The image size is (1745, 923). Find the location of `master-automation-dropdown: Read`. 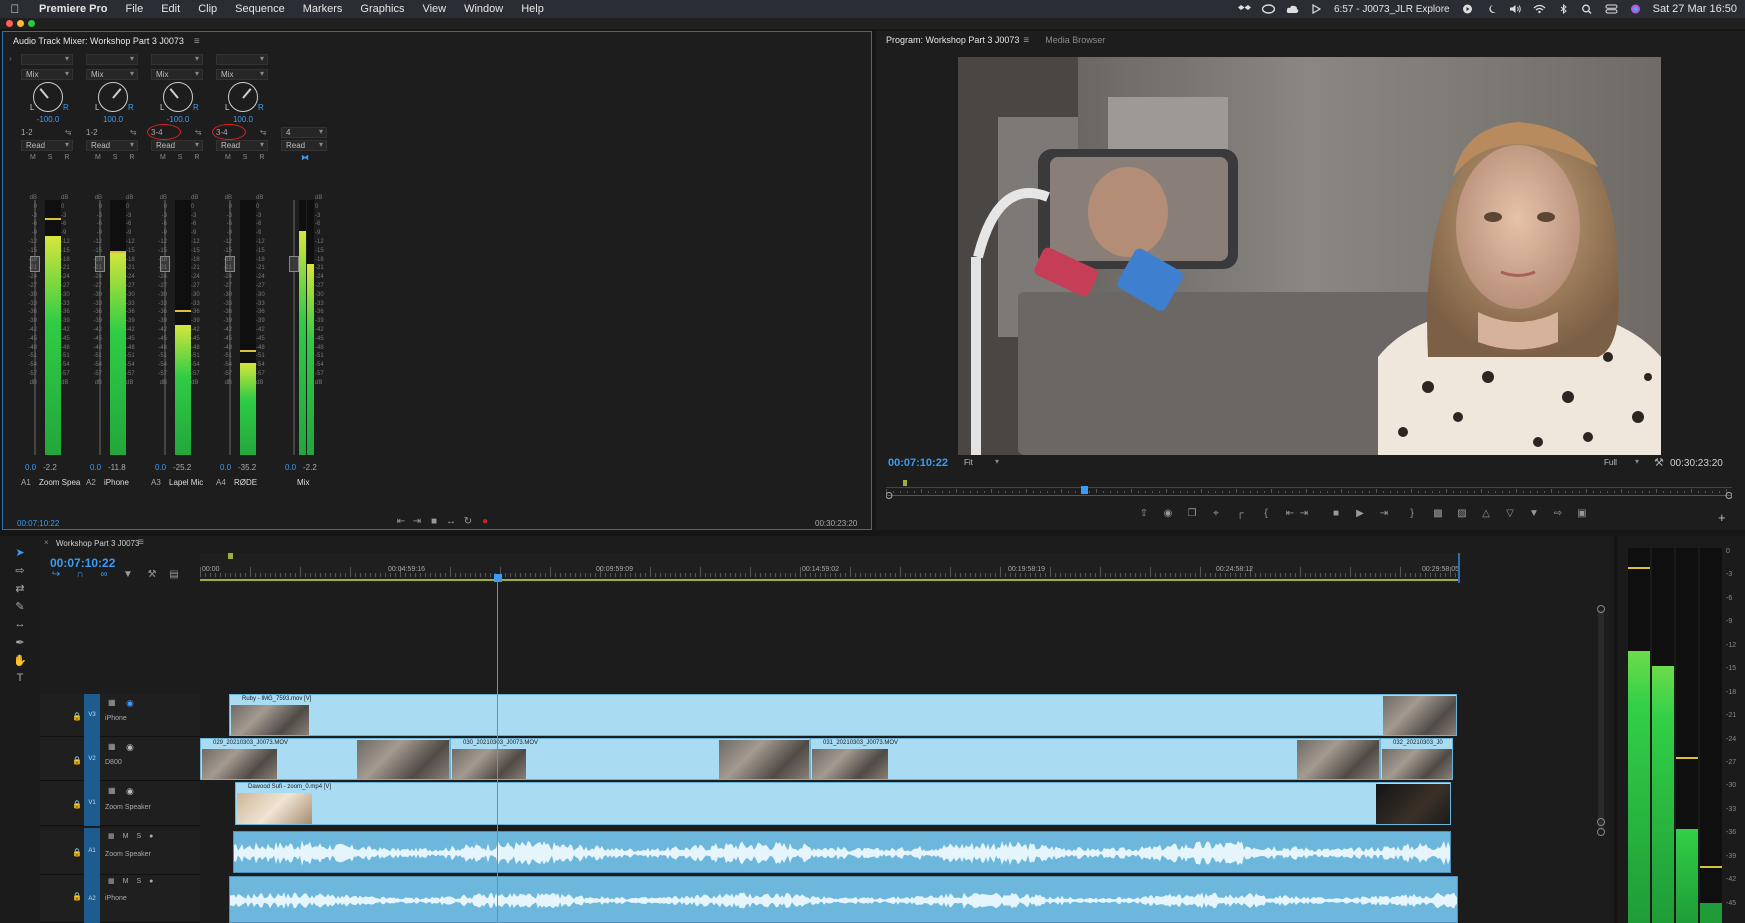

master-automation-dropdown: Read is located at coordinates (304, 145).